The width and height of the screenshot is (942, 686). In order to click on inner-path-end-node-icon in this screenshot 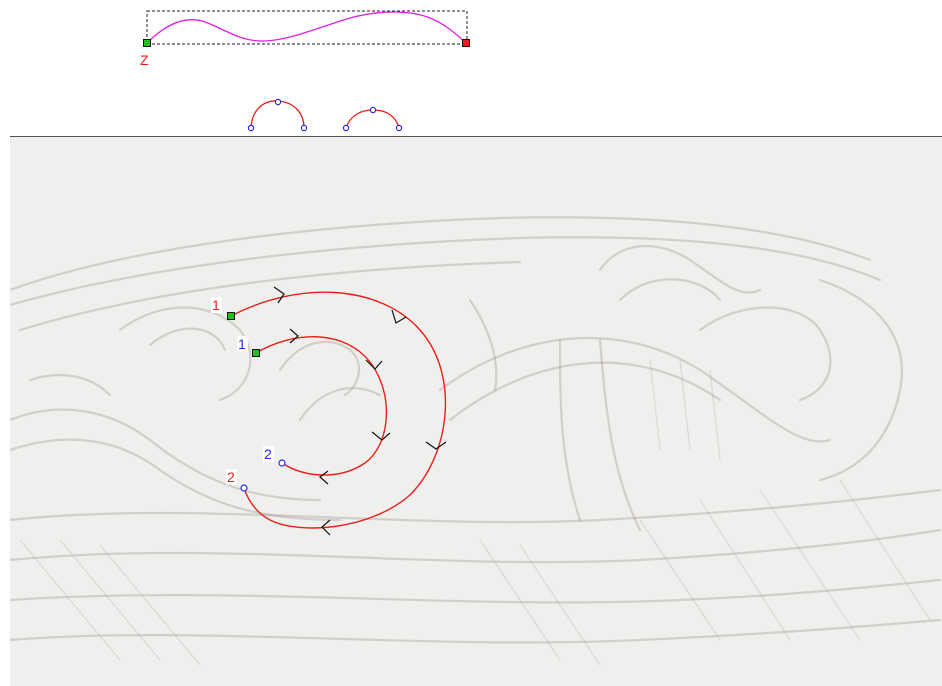, I will do `click(282, 463)`.